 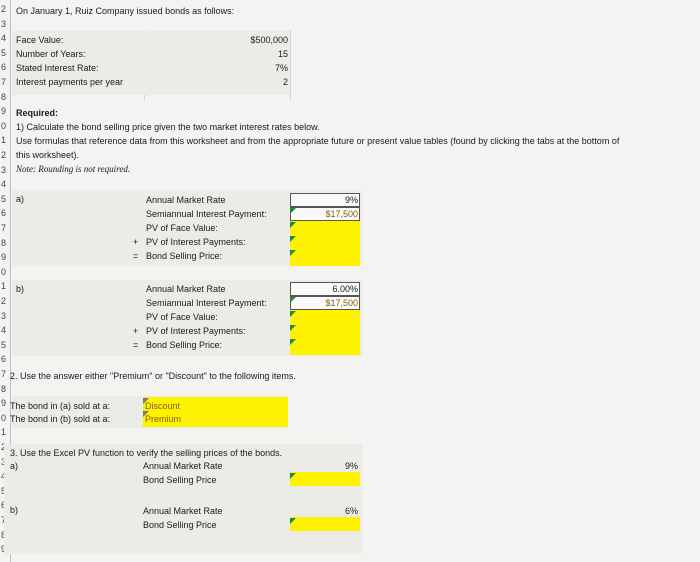 What do you see at coordinates (254, 40) in the screenshot?
I see `fact-value: $500,000` at bounding box center [254, 40].